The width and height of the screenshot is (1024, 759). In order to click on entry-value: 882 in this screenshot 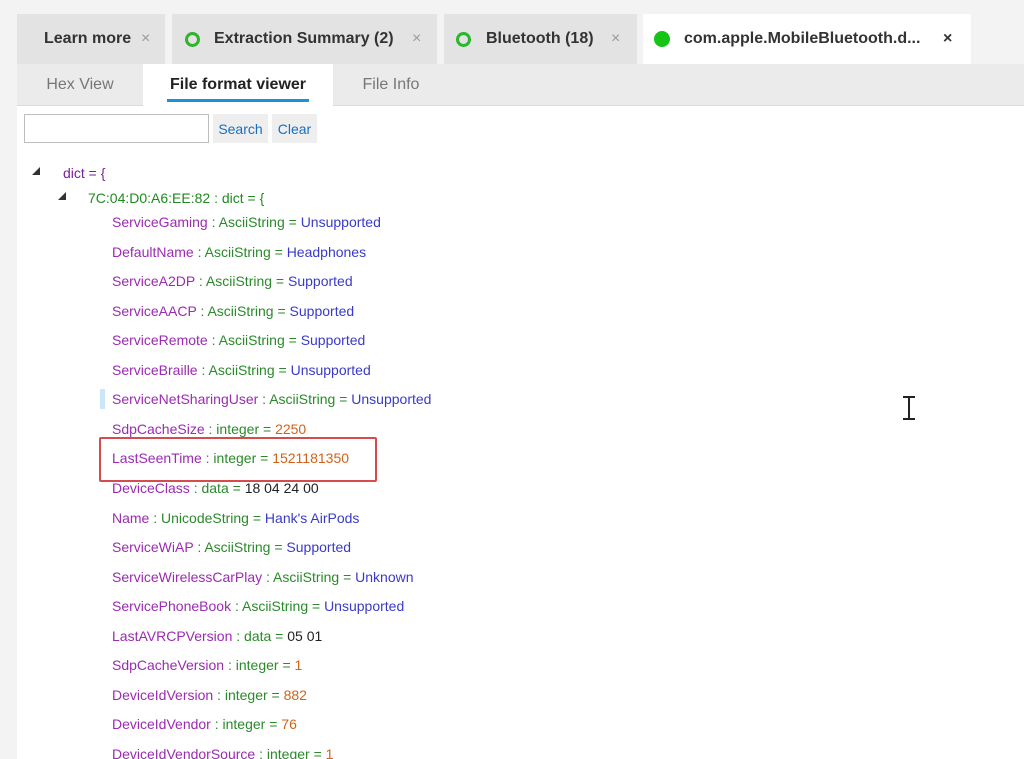, I will do `click(295, 694)`.